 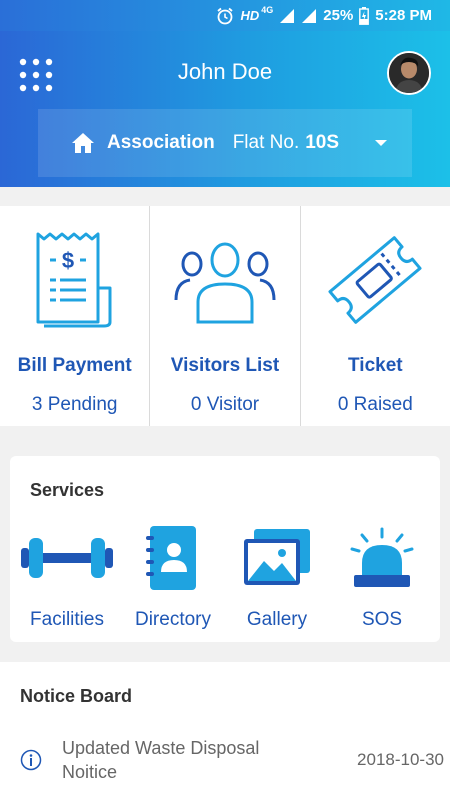 I want to click on visitors-list-count: 0 Visitor, so click(x=225, y=404).